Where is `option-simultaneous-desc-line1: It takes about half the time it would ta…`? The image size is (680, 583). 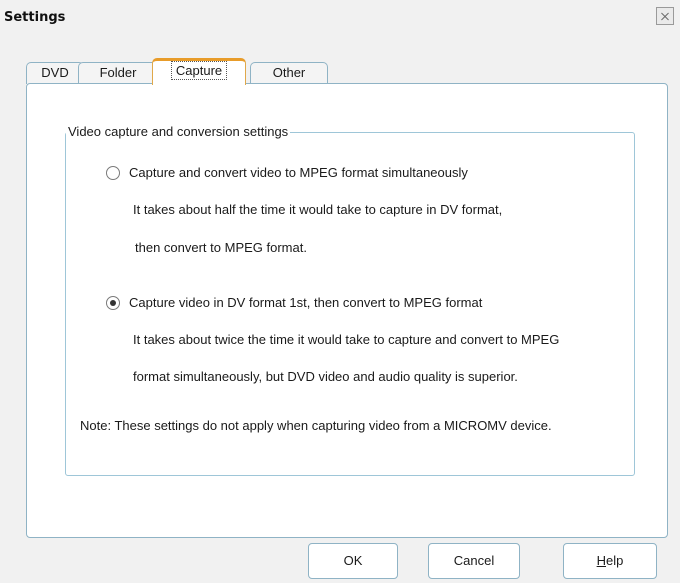
option-simultaneous-desc-line1: It takes about half the time it would ta… is located at coordinates (318, 209).